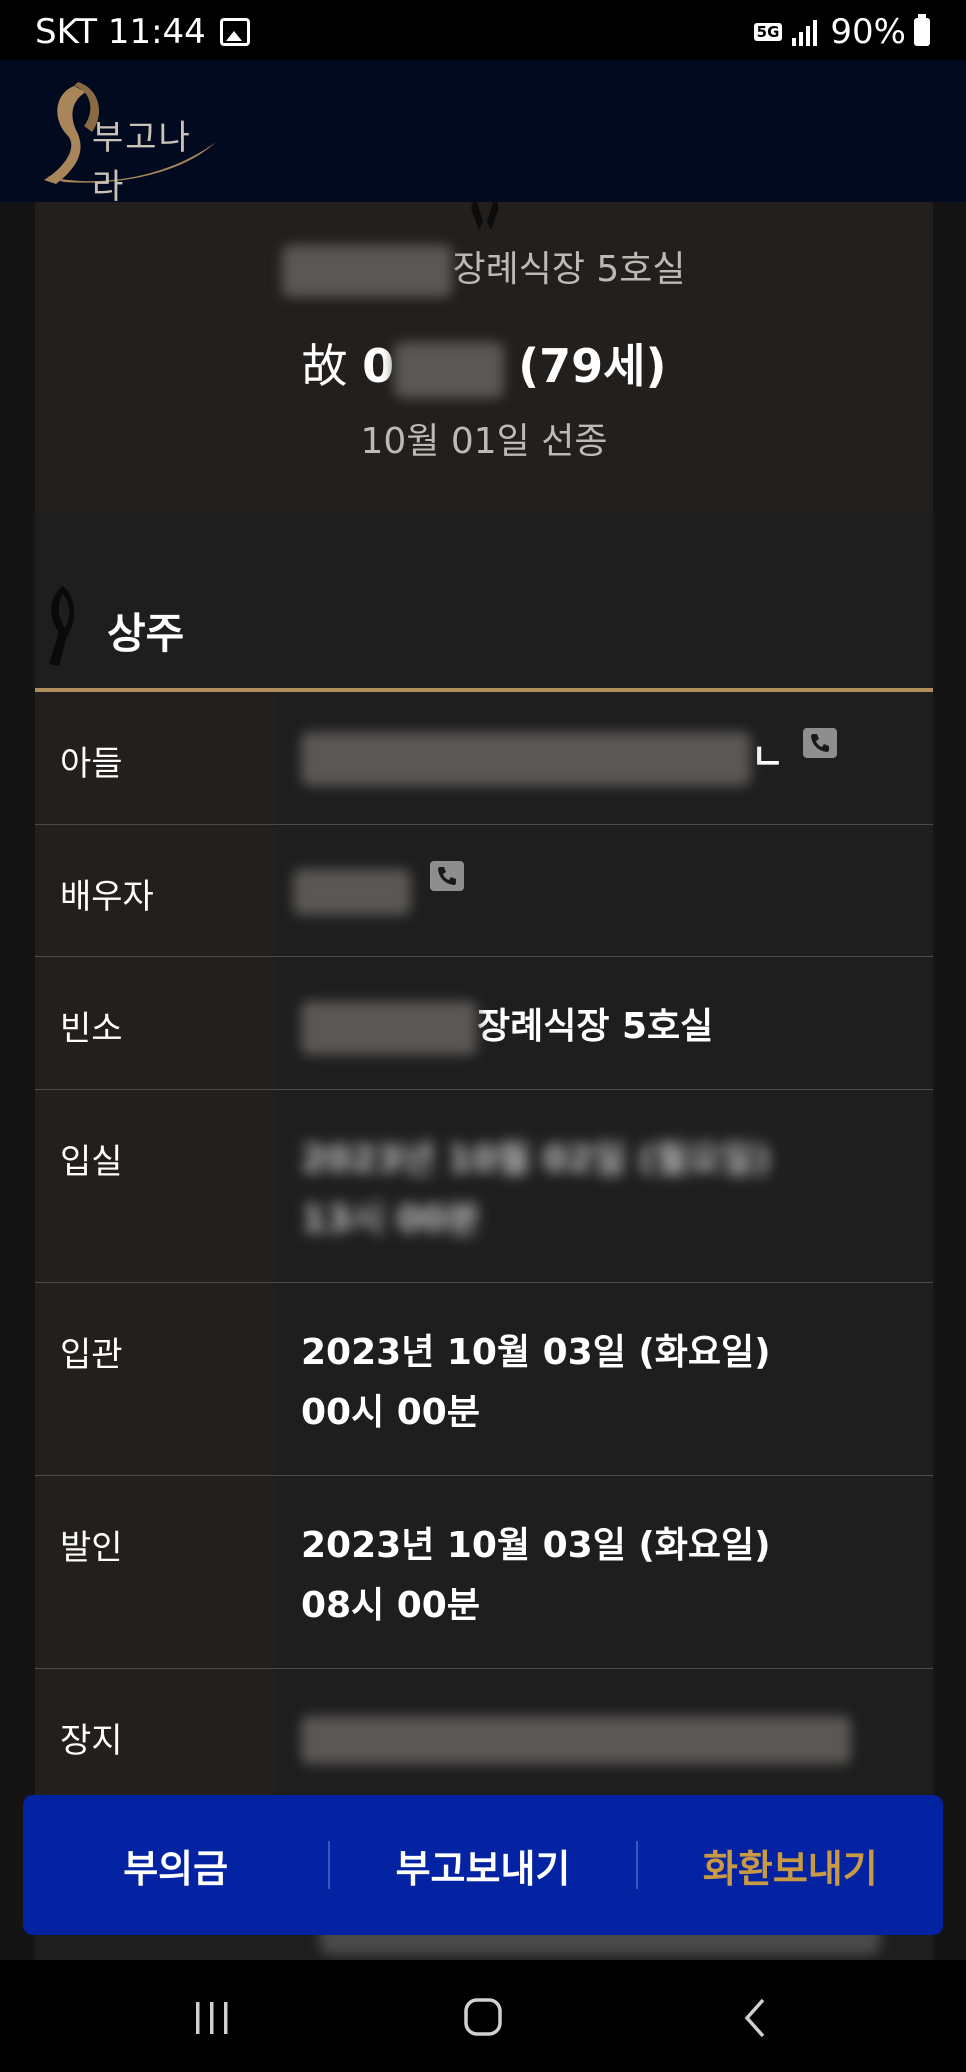  I want to click on burial-site-value, so click(576, 1739).